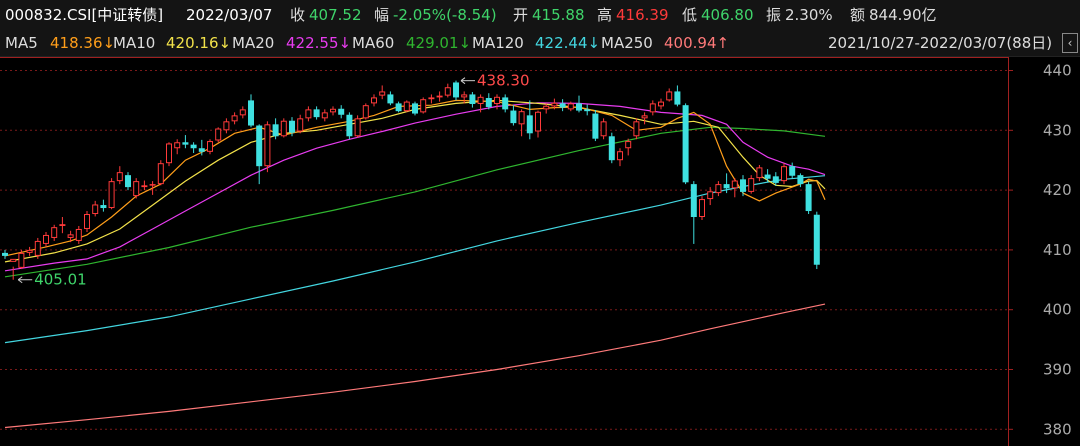 The height and width of the screenshot is (446, 1080). What do you see at coordinates (1070, 43) in the screenshot?
I see `chevron-left-icon: ‹` at bounding box center [1070, 43].